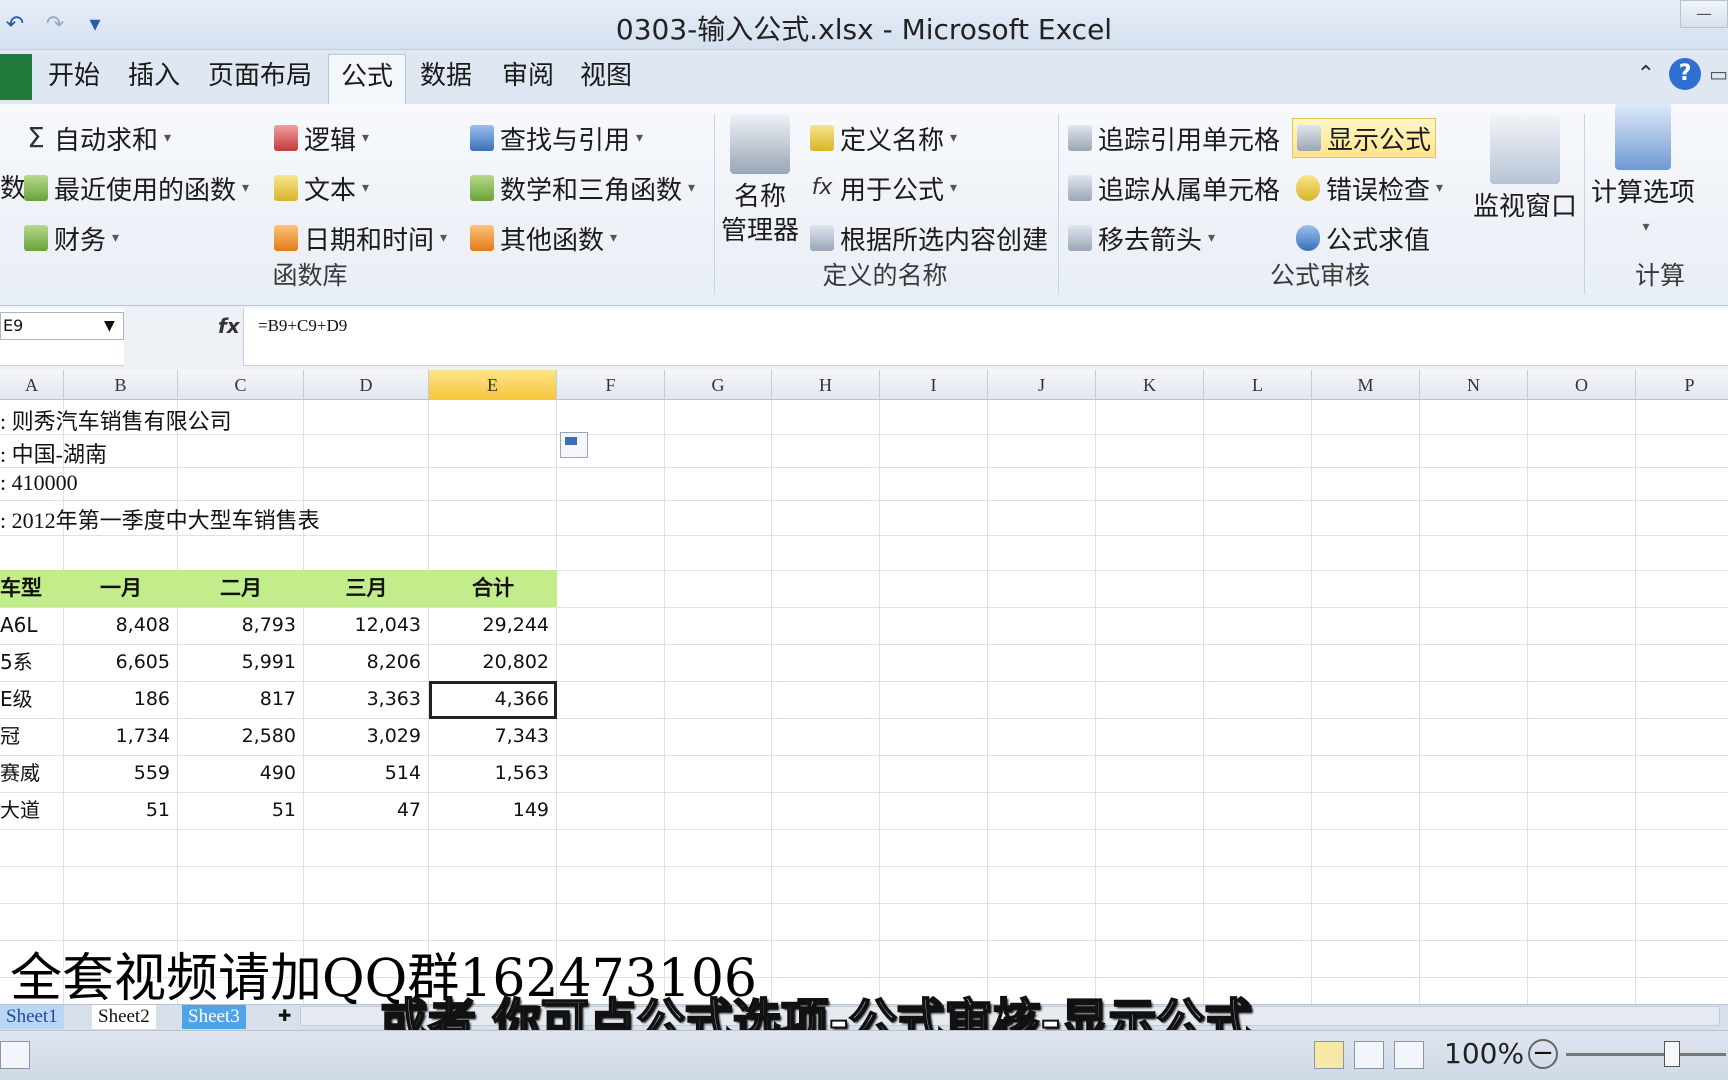 The height and width of the screenshot is (1080, 1728). Describe the element at coordinates (32, 385) in the screenshot. I see `column-header-a: A` at that location.